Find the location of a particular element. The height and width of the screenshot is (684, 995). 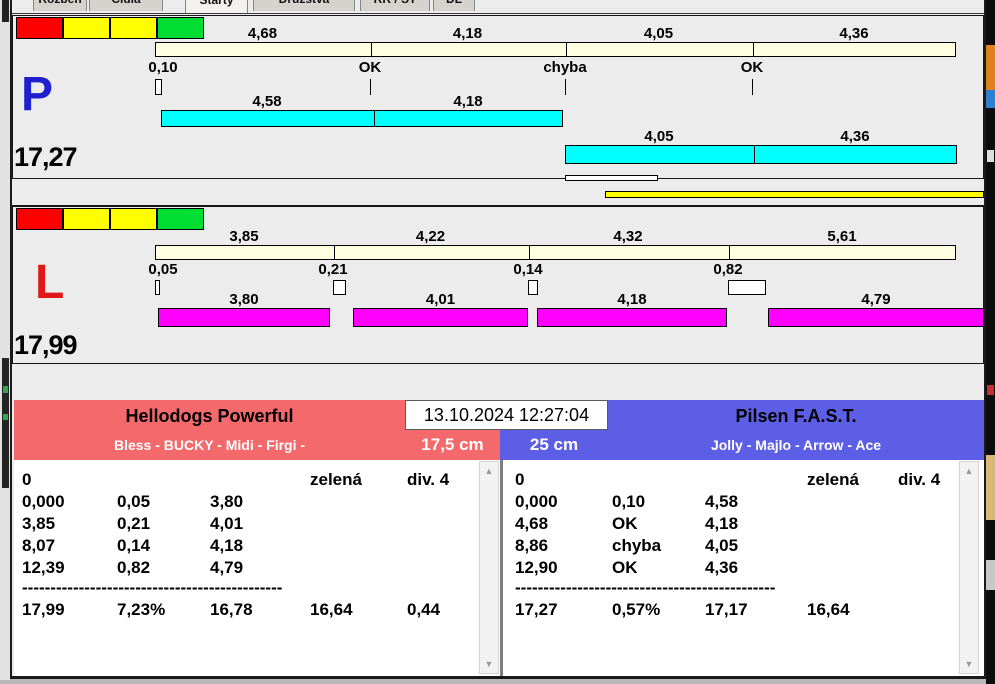

run-time-label: 3,80 is located at coordinates (244, 299).